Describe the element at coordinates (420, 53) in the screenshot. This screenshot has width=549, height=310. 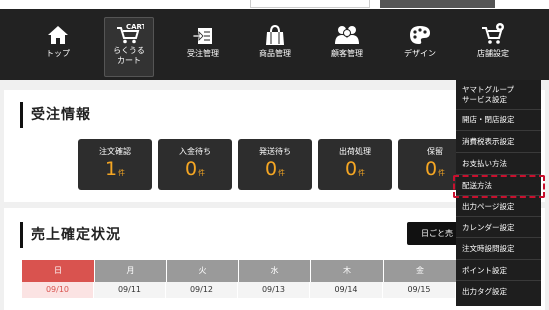
I see `nav-design-label: デザイン` at that location.